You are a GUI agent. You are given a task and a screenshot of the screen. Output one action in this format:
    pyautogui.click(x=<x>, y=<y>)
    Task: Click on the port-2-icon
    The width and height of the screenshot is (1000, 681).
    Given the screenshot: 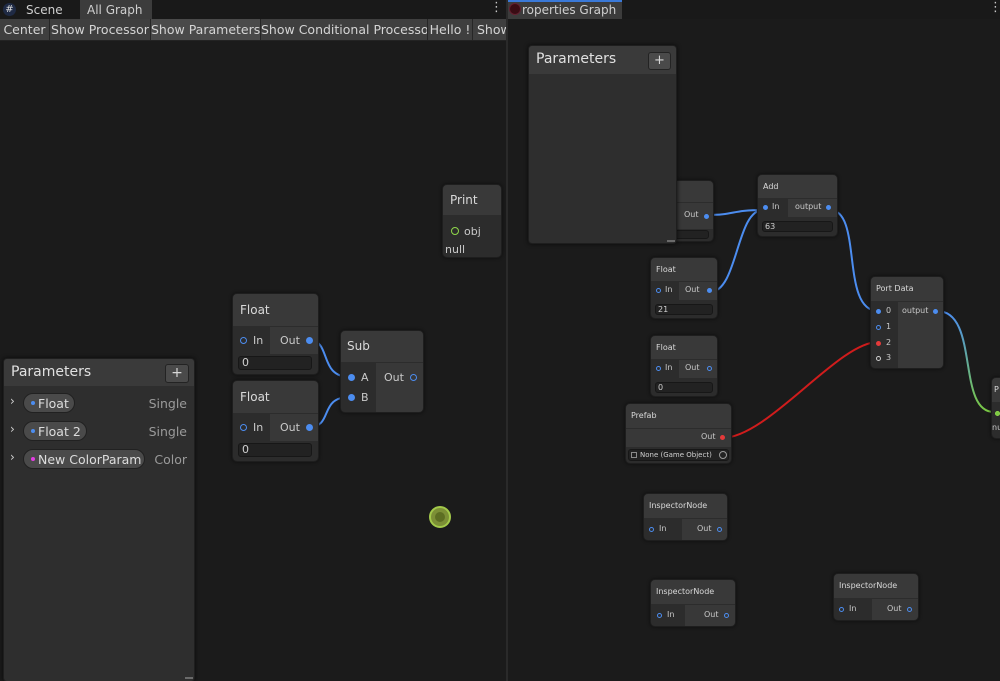 What is the action you would take?
    pyautogui.click(x=878, y=343)
    